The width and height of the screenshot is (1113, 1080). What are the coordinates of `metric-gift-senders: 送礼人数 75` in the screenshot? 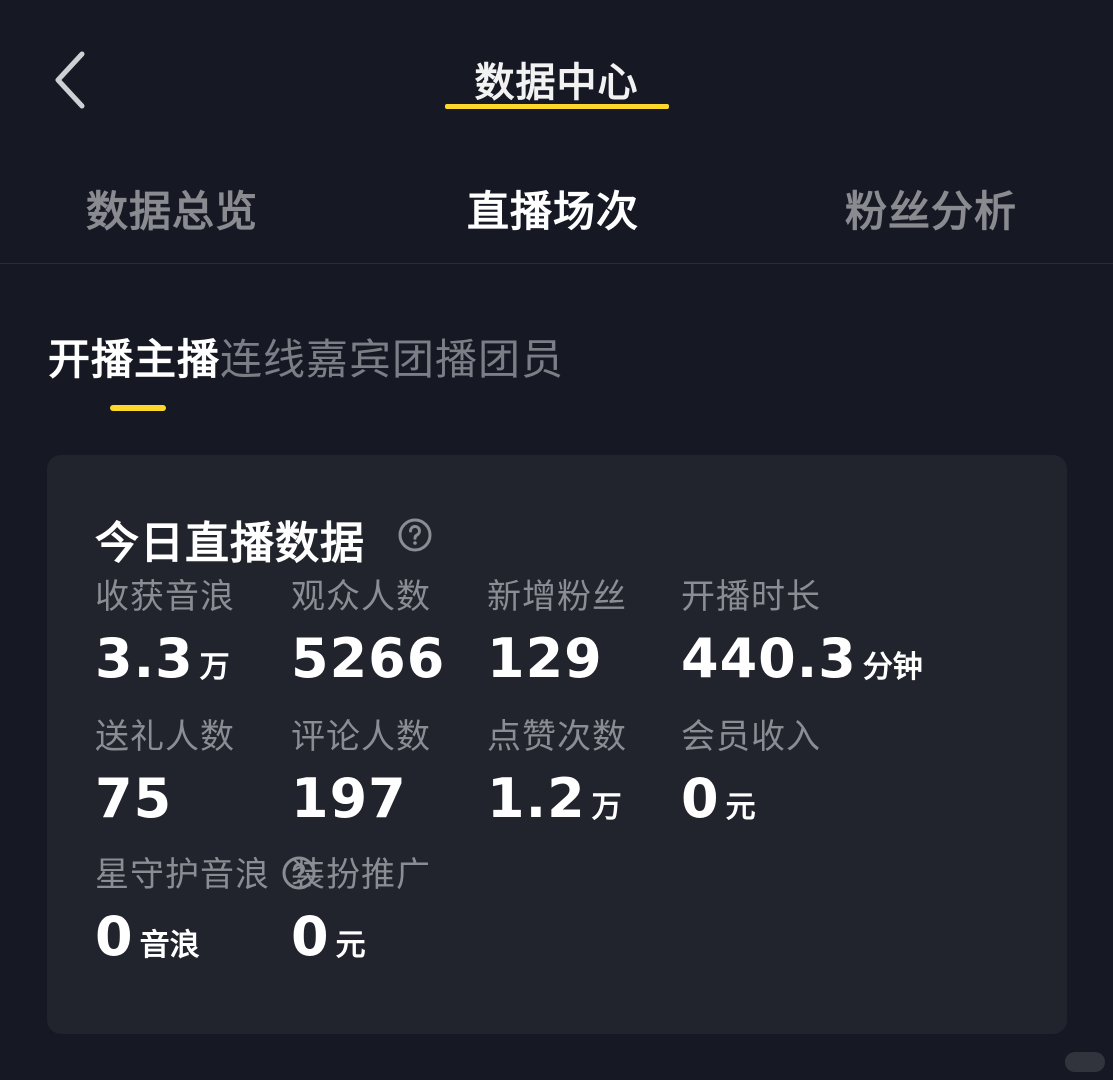 It's located at (165, 779).